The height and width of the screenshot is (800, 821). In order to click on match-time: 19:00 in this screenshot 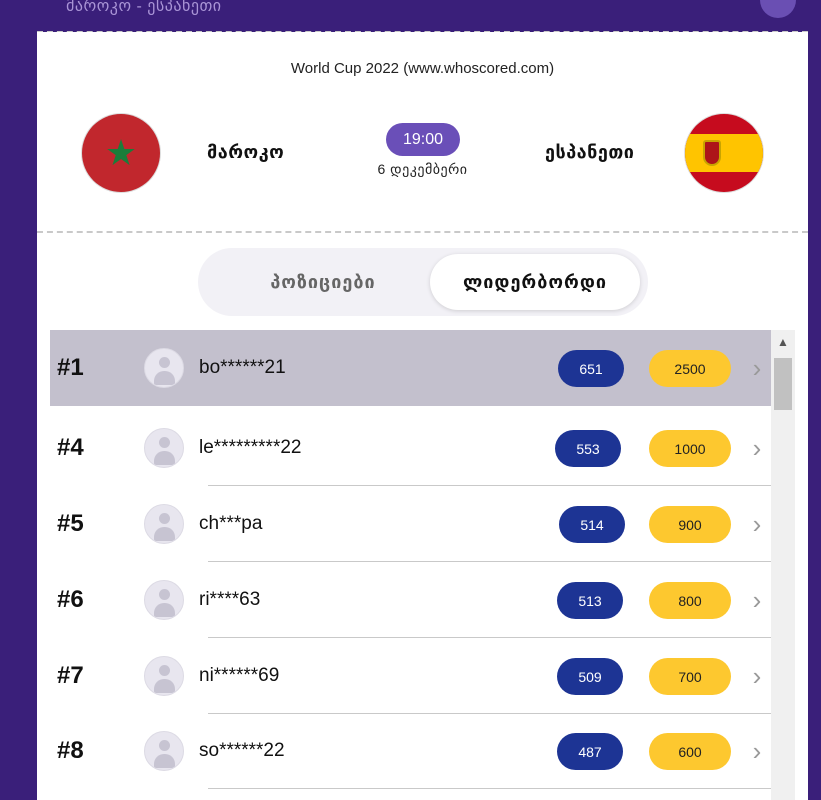, I will do `click(423, 139)`.